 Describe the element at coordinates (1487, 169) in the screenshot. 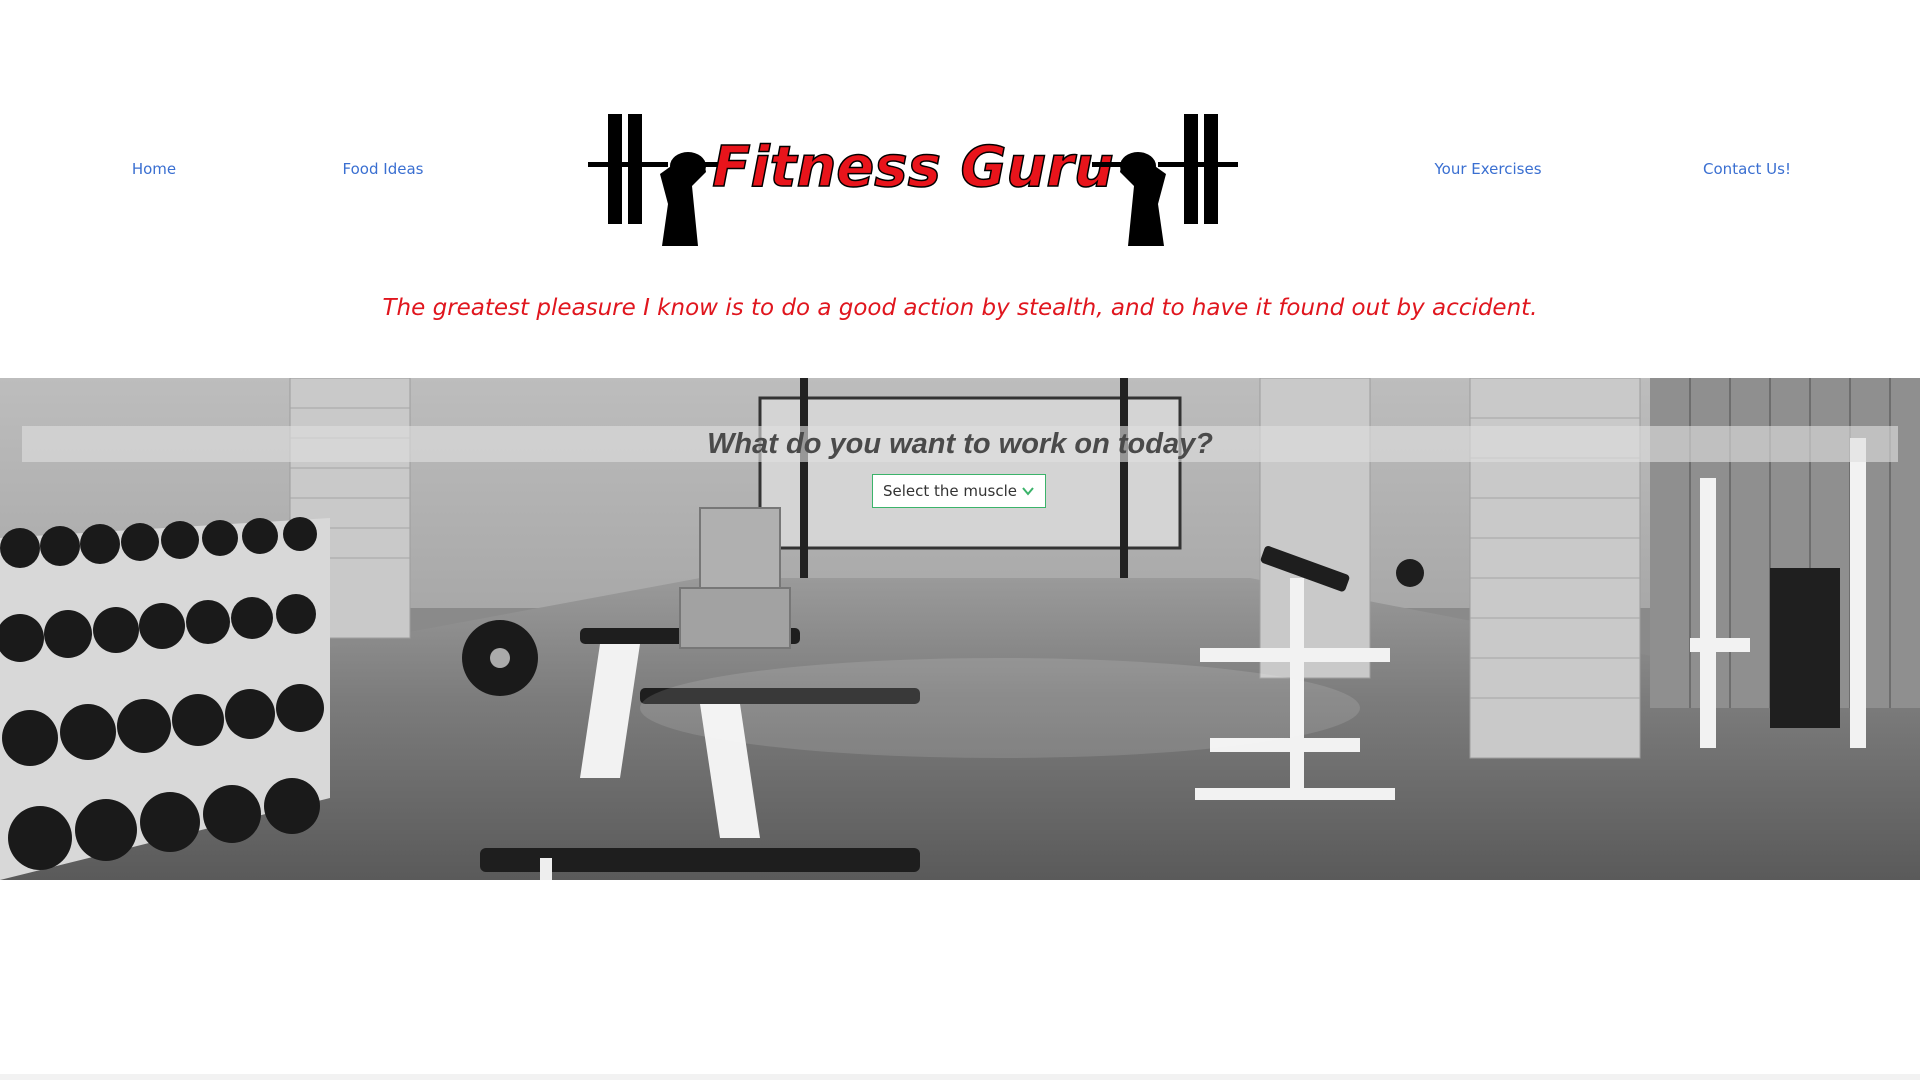

I see `nav-your-exercises-link: Your Exercises` at that location.